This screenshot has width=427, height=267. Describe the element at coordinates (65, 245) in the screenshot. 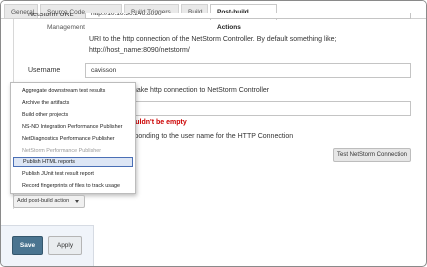

I see `apply-button: Apply` at that location.